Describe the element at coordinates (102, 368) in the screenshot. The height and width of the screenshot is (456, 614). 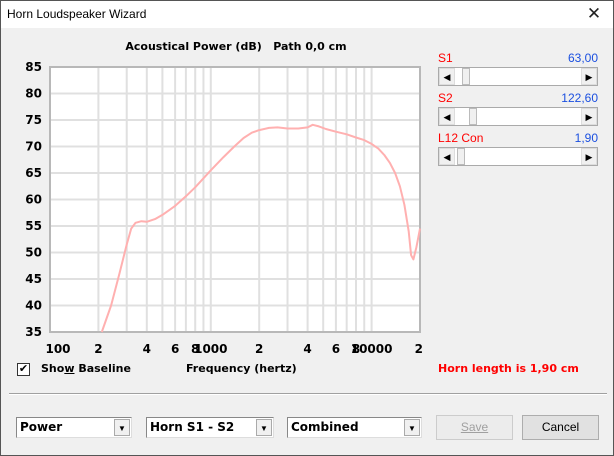
I see `label-part: Baseline` at that location.